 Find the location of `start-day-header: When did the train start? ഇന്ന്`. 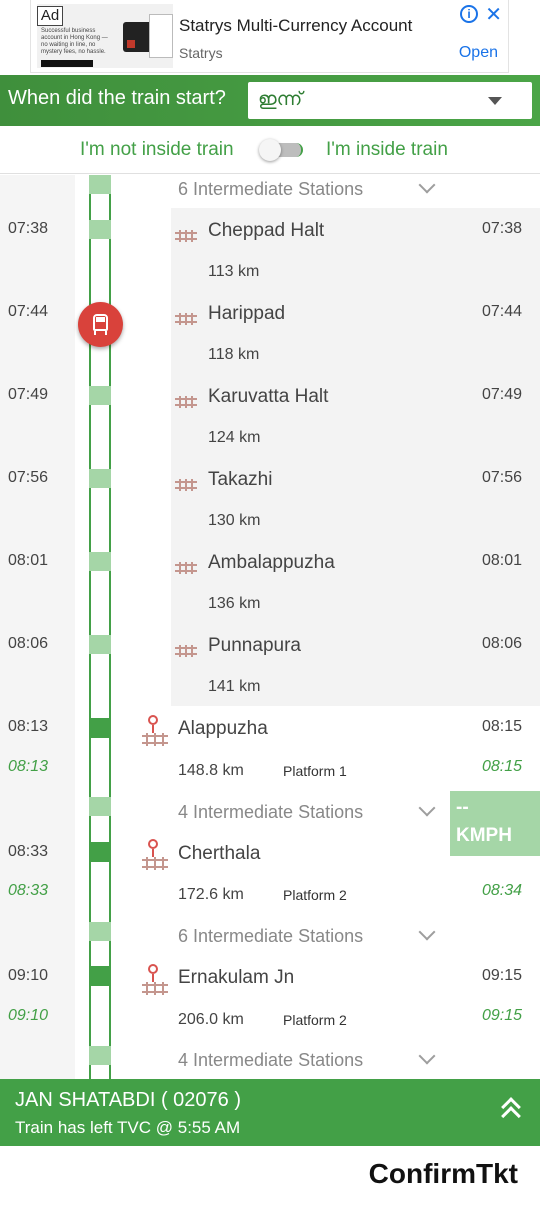

start-day-header: When did the train start? ഇന്ന് is located at coordinates (270, 100).